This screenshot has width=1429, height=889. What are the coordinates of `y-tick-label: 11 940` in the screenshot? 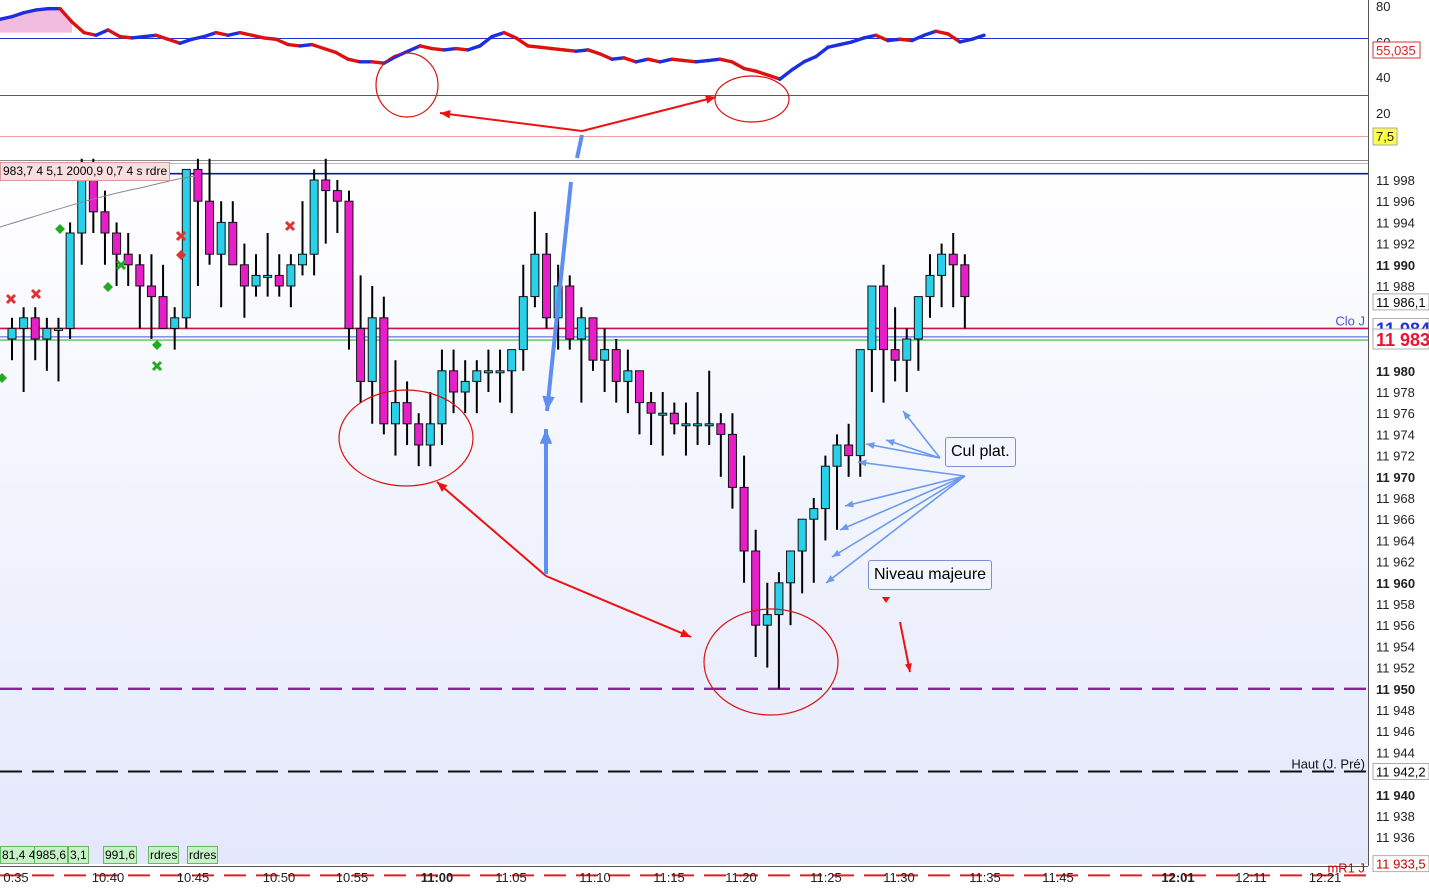 It's located at (1395, 795).